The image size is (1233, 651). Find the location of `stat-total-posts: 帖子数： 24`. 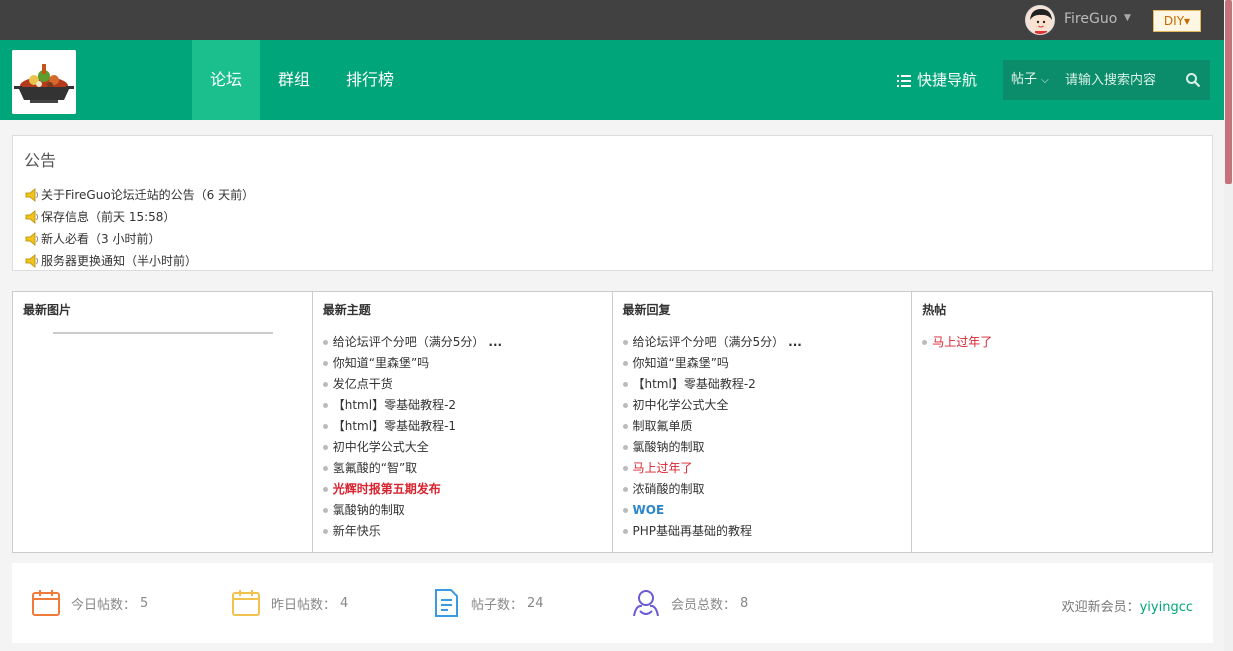

stat-total-posts: 帖子数： 24 is located at coordinates (487, 603).